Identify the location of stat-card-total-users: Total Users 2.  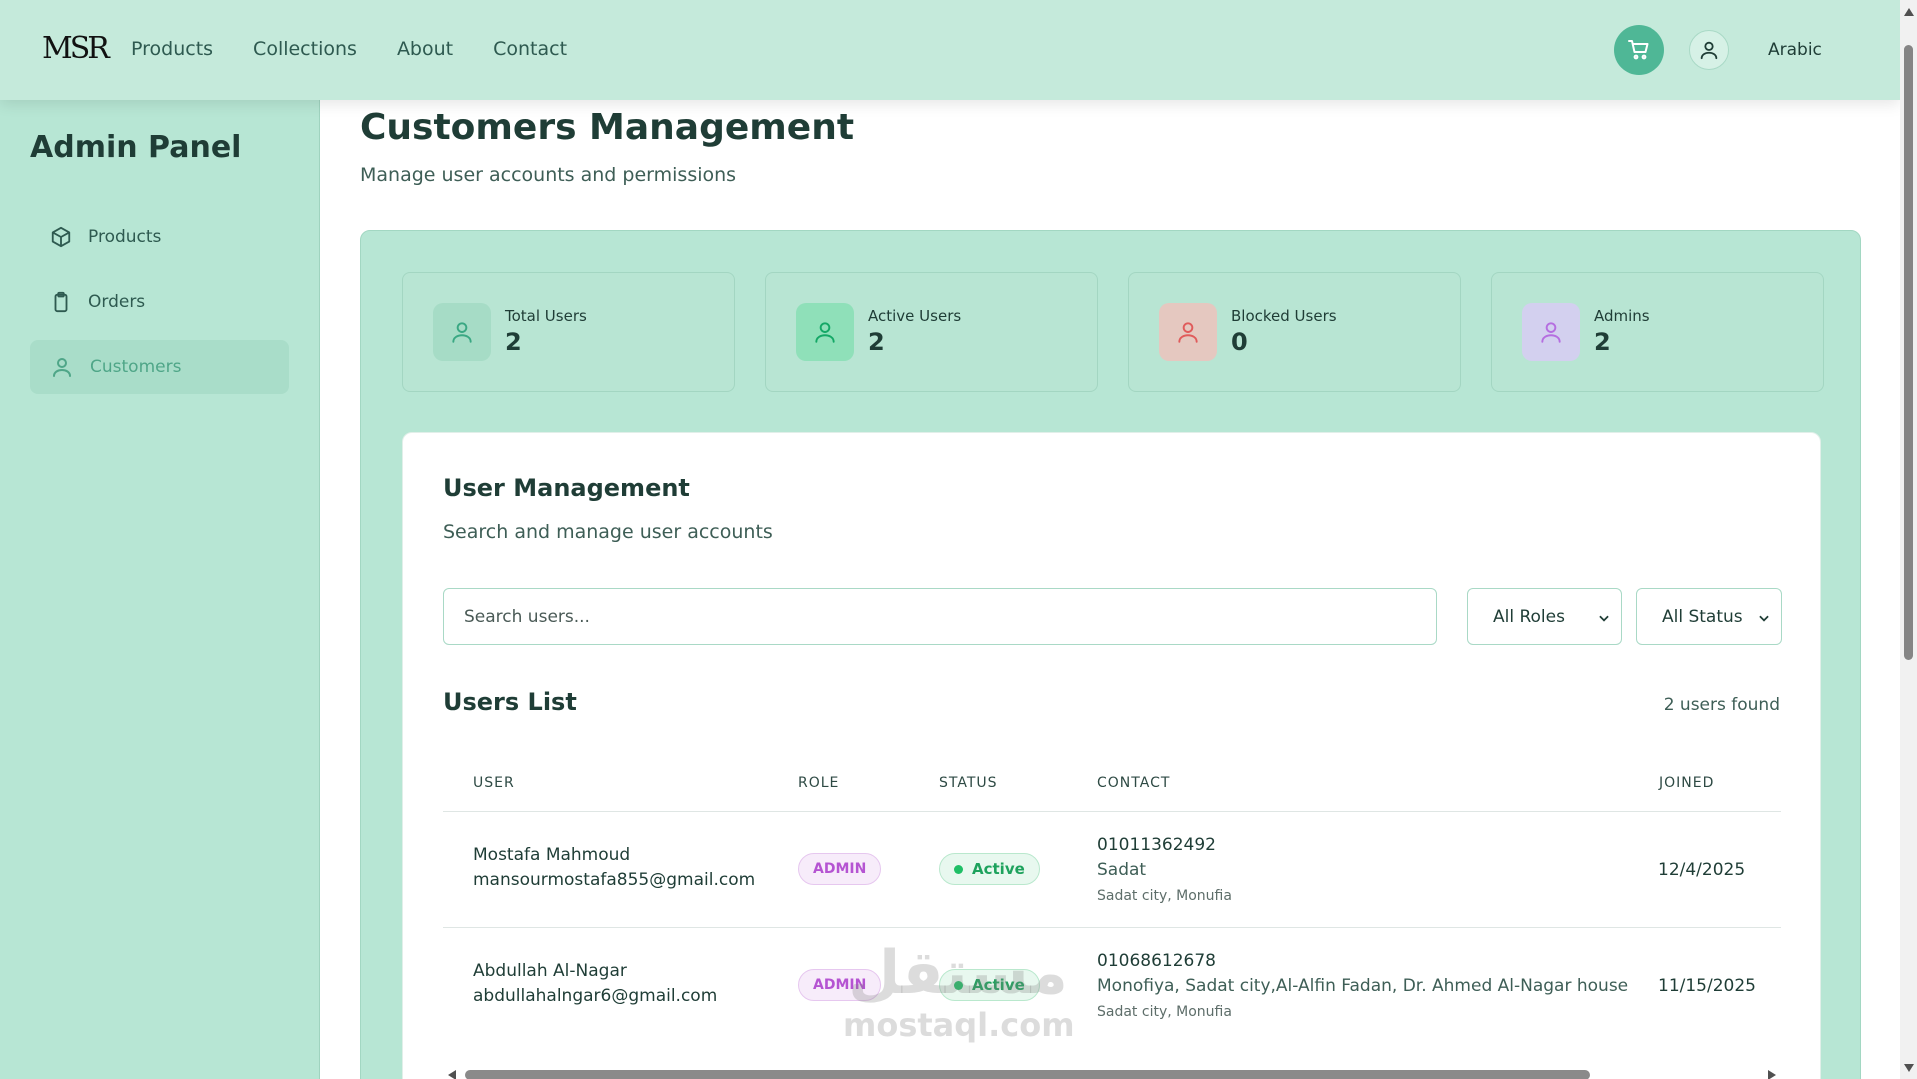
(568, 332).